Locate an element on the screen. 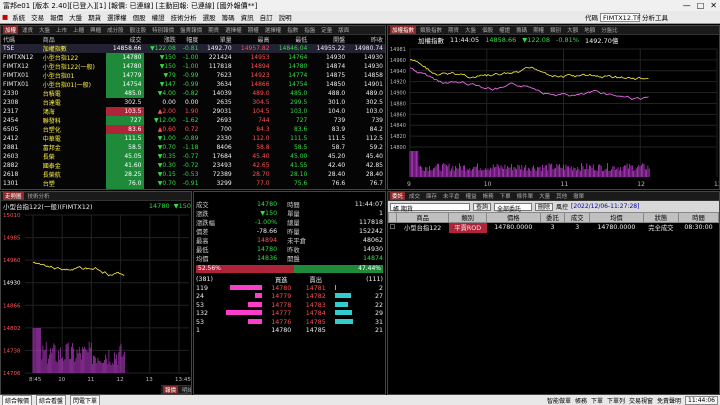 Image resolution: width=720 pixels, height=405 pixels. order-filter-select: 全部委託 is located at coordinates (513, 207).